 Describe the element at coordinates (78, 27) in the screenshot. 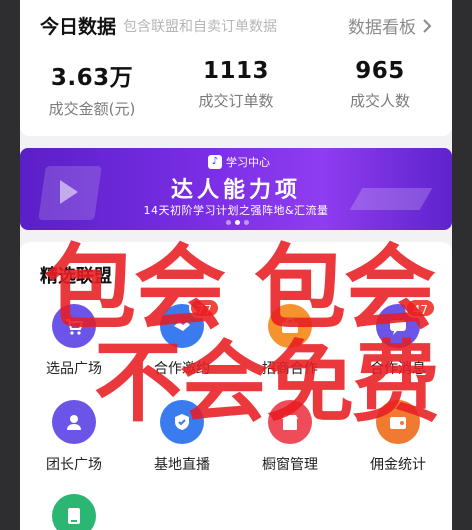

I see `today-title: 今日数据` at that location.